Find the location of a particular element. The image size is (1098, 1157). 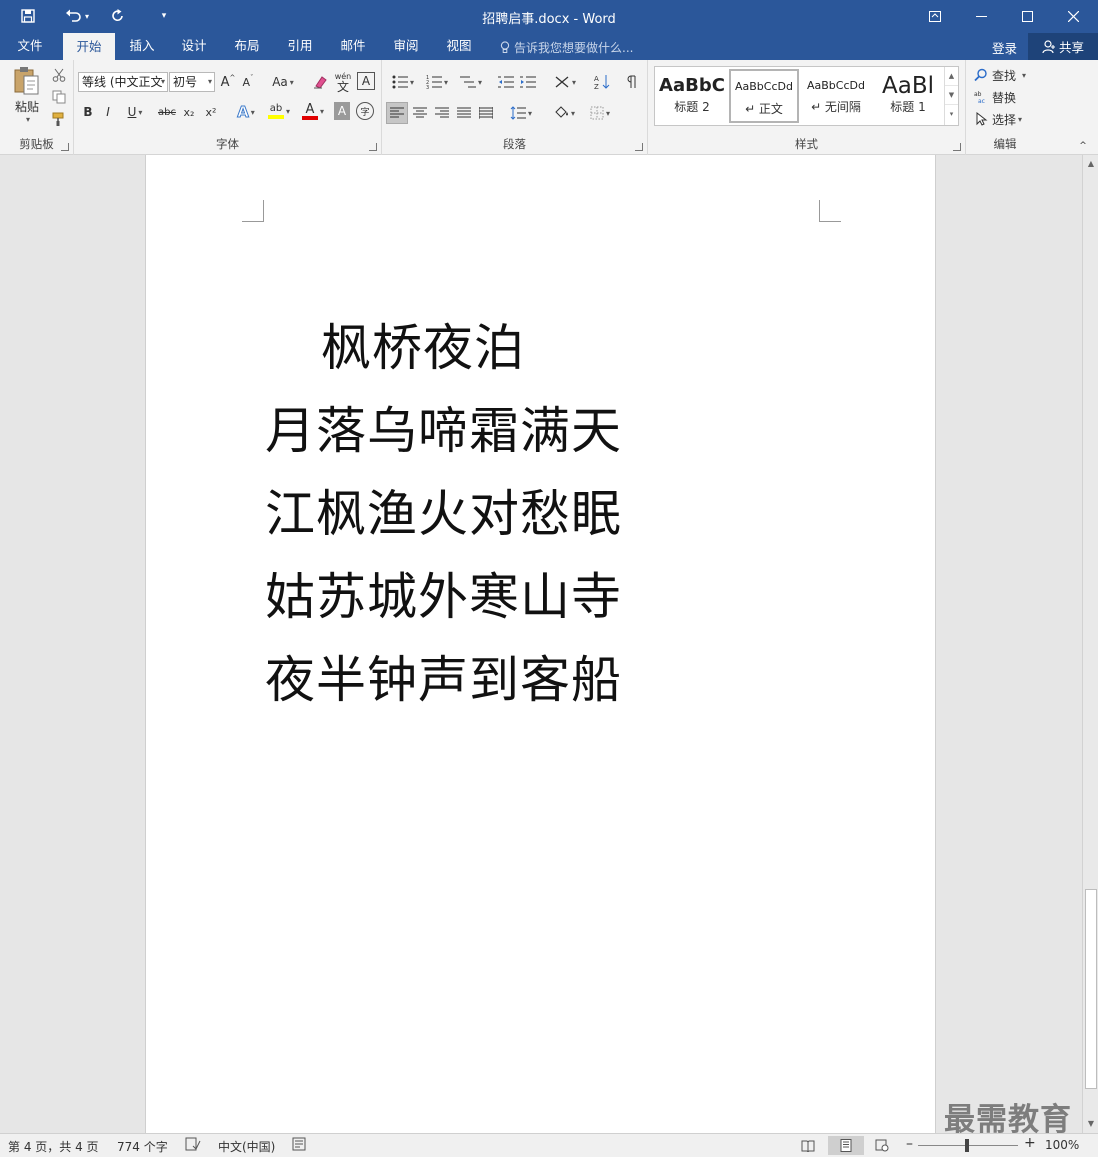

select-button: 选择 ▾ is located at coordinates (1007, 119).